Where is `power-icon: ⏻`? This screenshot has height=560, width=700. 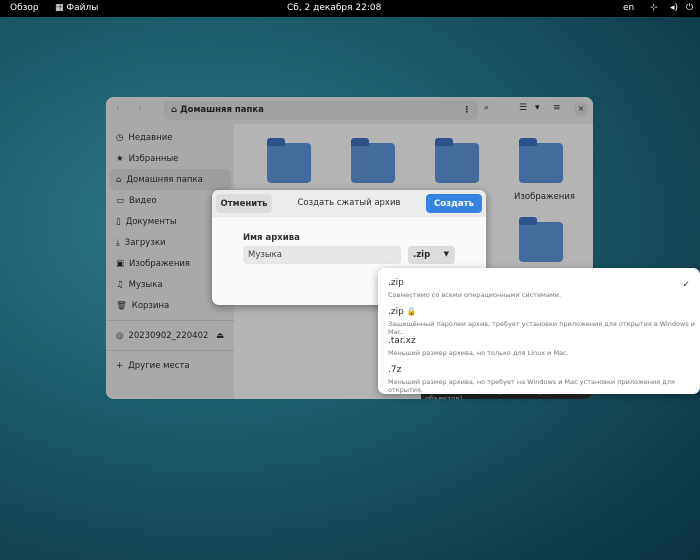
power-icon: ⏻ is located at coordinates (689, 8).